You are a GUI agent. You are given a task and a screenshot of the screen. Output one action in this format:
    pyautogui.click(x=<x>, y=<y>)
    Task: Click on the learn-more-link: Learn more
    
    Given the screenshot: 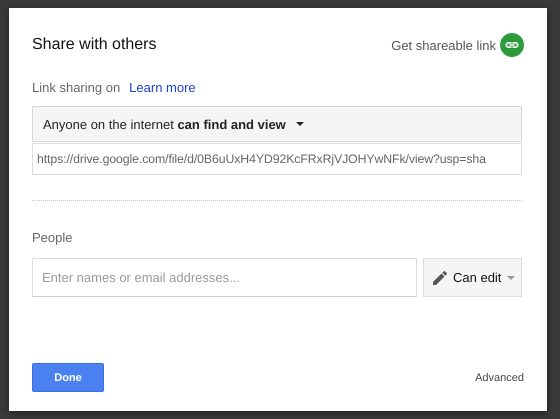 What is the action you would take?
    pyautogui.click(x=162, y=87)
    